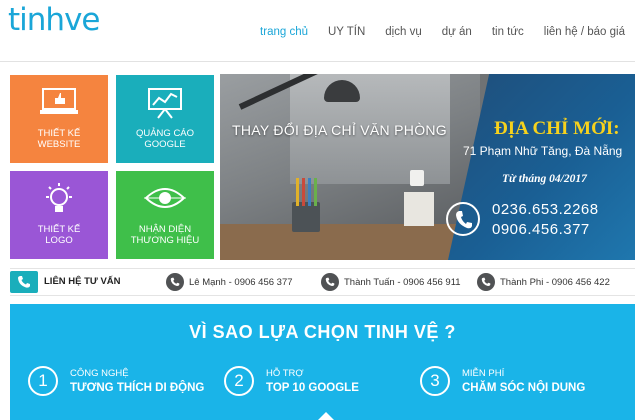 The height and width of the screenshot is (420, 635). I want to click on reason-item: 3 MIỄN PHÍ CHĂM SÓC NỘI DUNG, so click(502, 381).